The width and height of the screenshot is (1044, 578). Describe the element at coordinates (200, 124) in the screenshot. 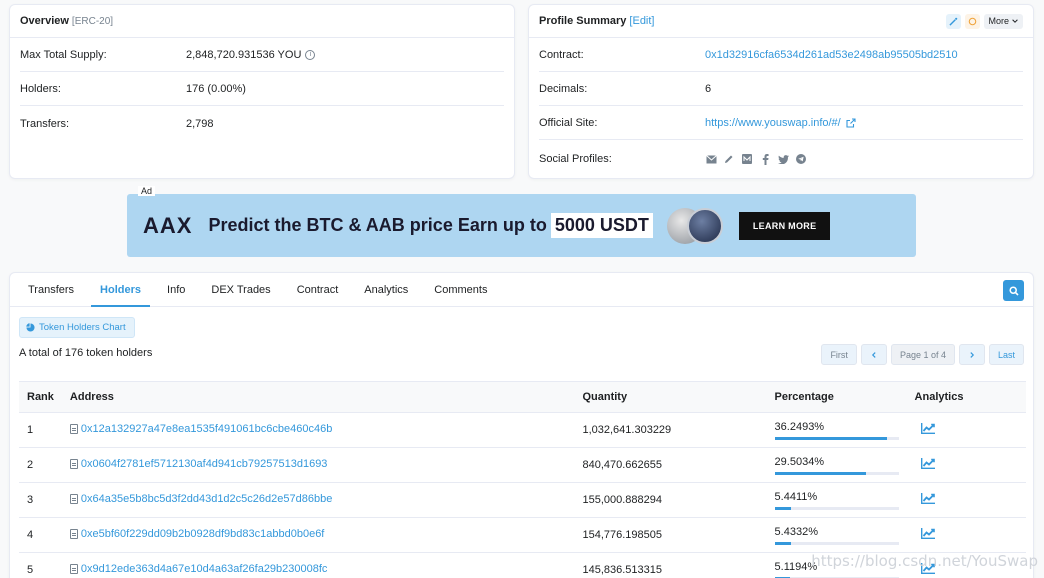

I see `transfers-value: 2,798` at that location.